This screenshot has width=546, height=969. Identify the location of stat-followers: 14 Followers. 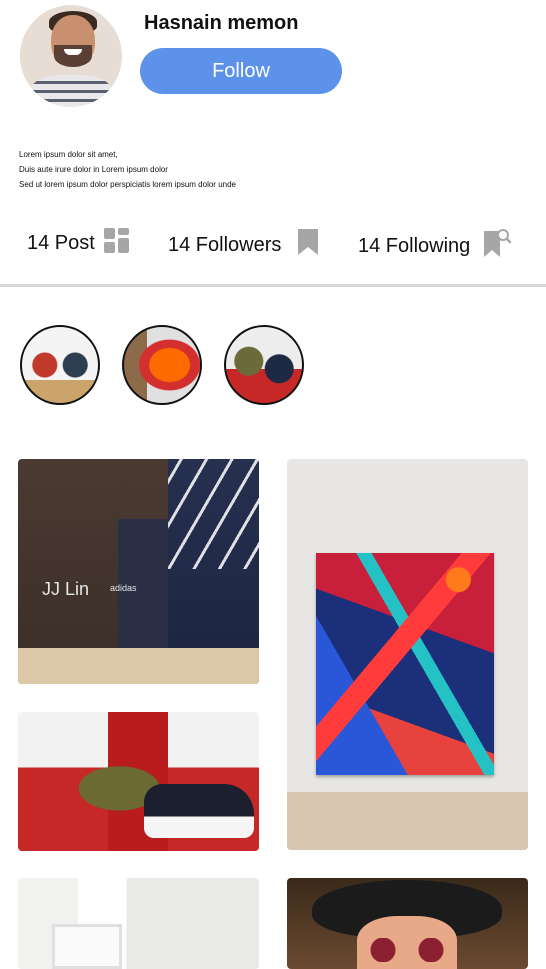
(243, 245).